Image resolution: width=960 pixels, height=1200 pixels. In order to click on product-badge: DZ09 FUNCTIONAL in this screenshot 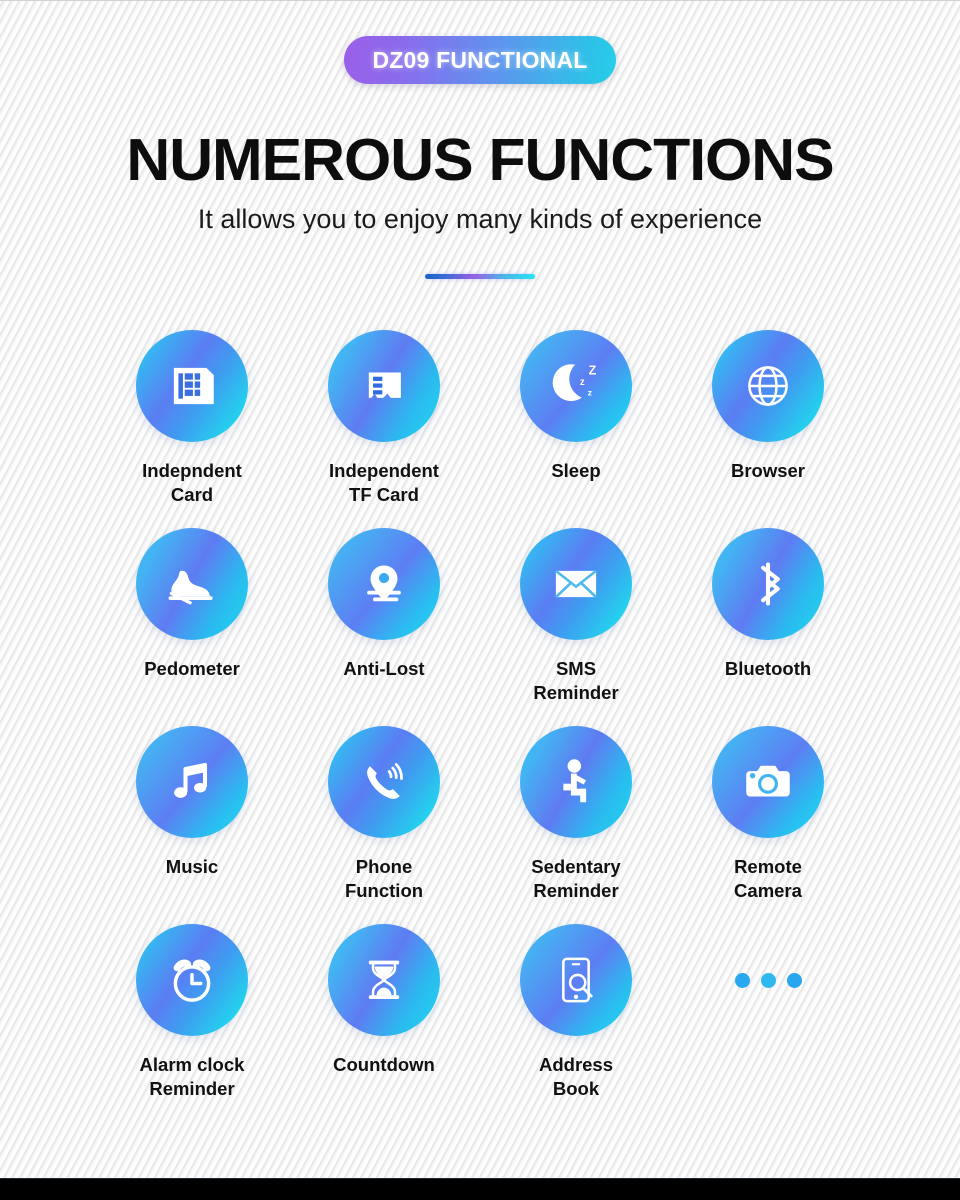, I will do `click(480, 60)`.